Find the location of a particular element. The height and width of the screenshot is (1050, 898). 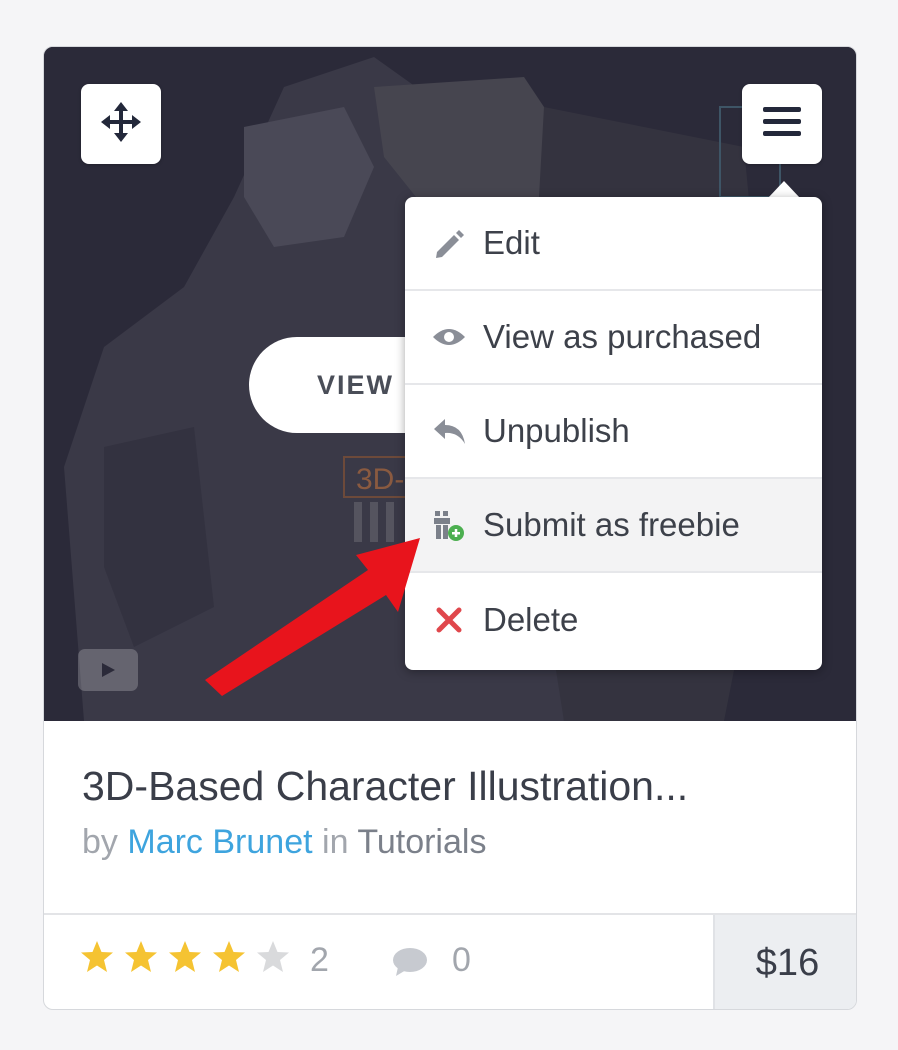

menu-item-view-as-purchased: View as purchased is located at coordinates (613, 338).